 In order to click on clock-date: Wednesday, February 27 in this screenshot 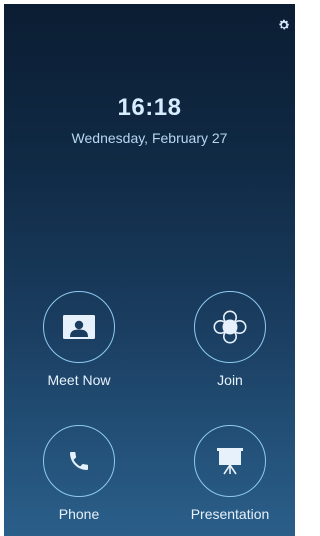, I will do `click(149, 138)`.